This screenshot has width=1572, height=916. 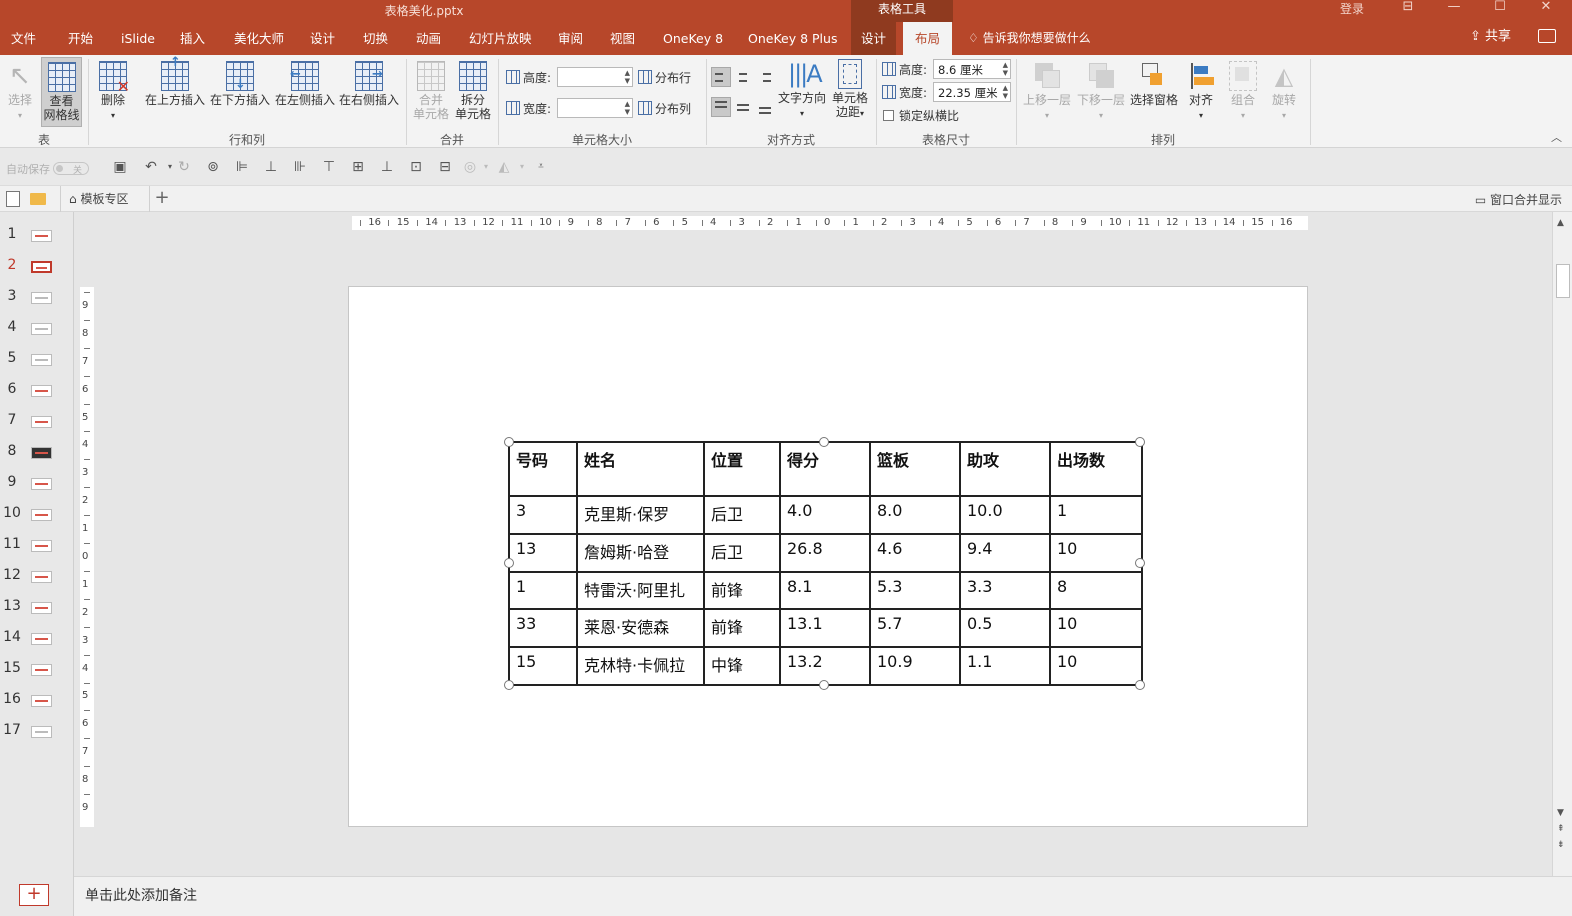 What do you see at coordinates (1005, 552) in the screenshot?
I see `table-cell: 9.4` at bounding box center [1005, 552].